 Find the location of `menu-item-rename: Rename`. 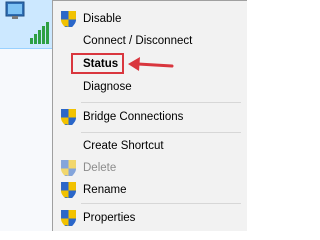

menu-item-rename: Rename is located at coordinates (150, 190).